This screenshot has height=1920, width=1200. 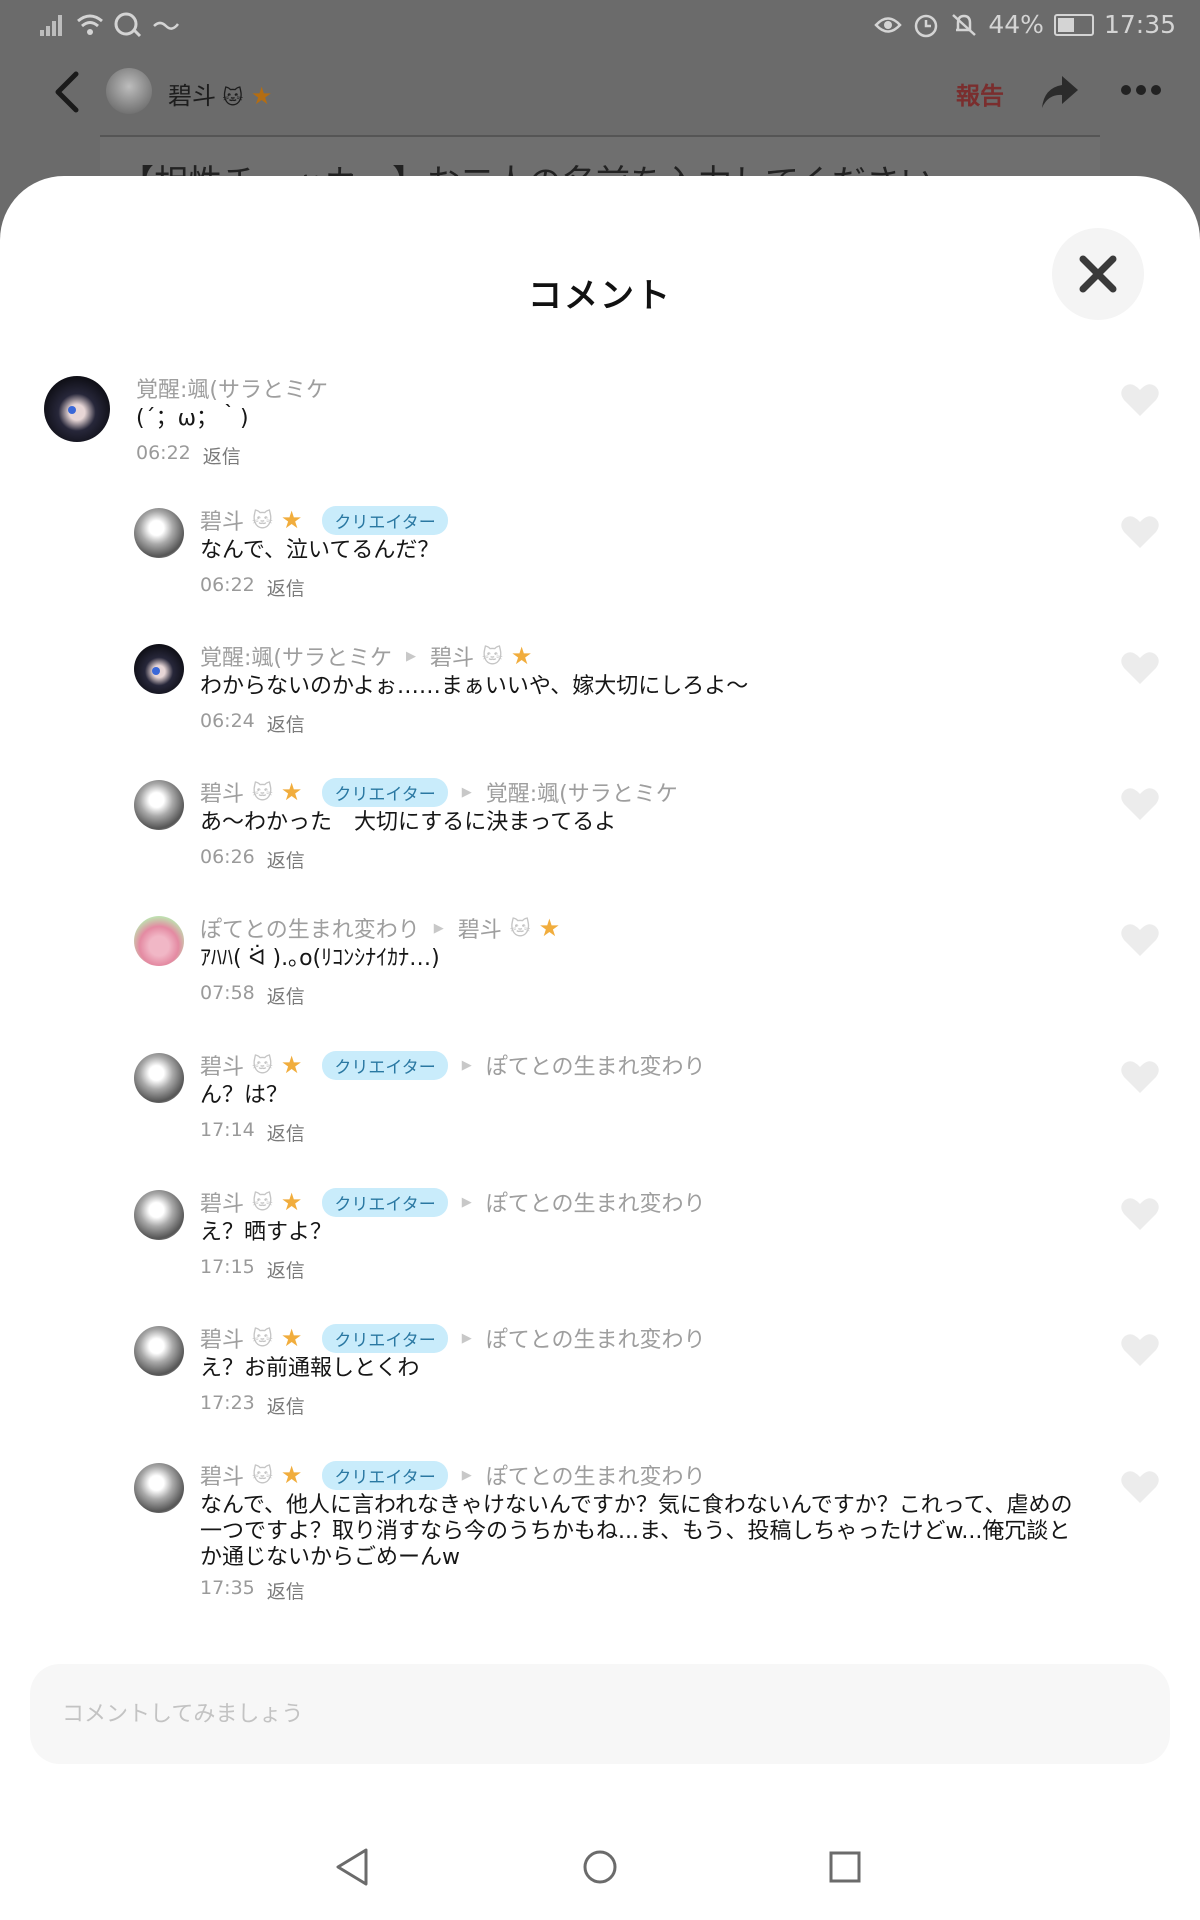 I want to click on comment-time: 17:23, so click(x=227, y=1403).